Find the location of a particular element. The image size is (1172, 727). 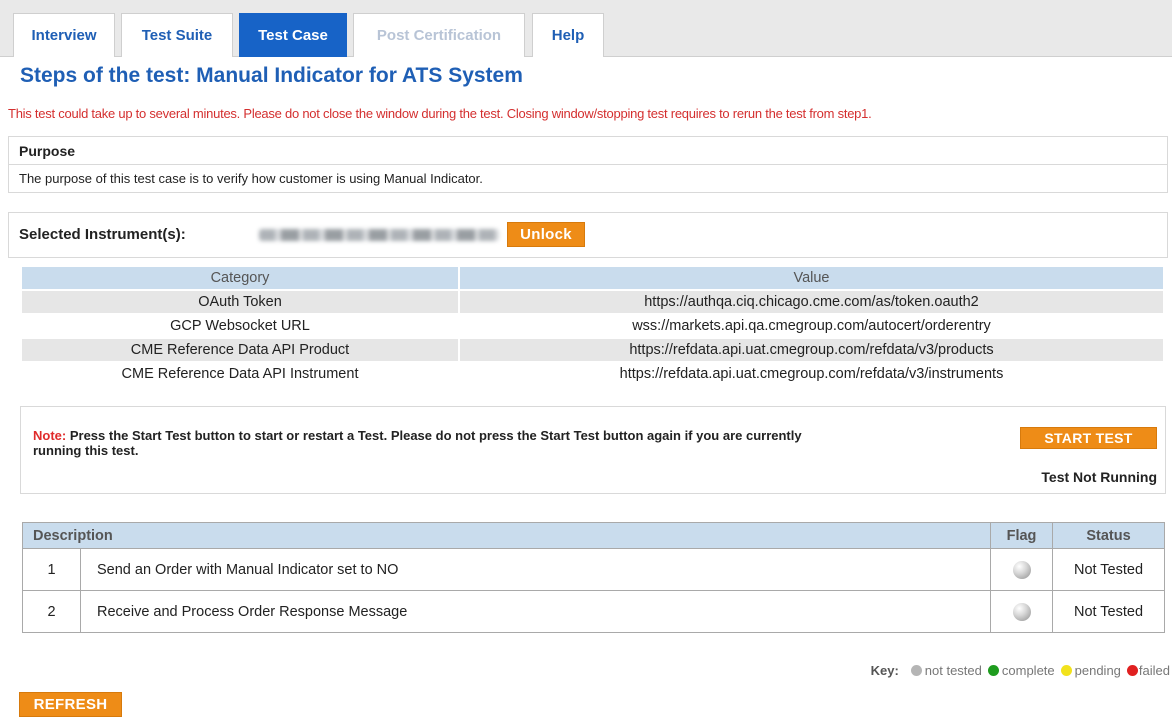

purpose-heading: Purpose is located at coordinates (588, 151).